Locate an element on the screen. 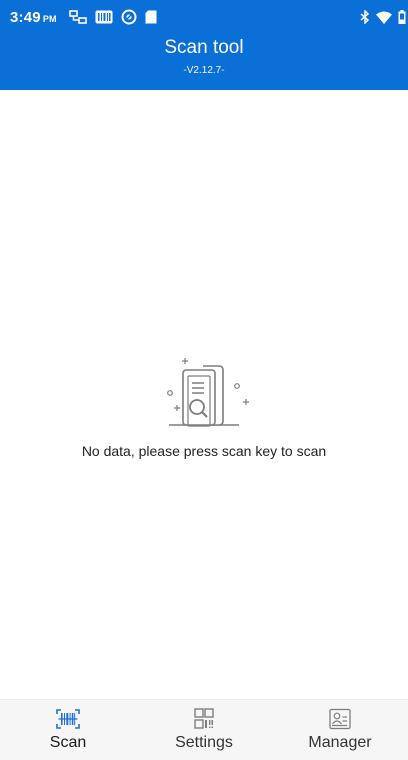 This screenshot has width=408, height=760. tab-manager-label: Manager is located at coordinates (340, 742).